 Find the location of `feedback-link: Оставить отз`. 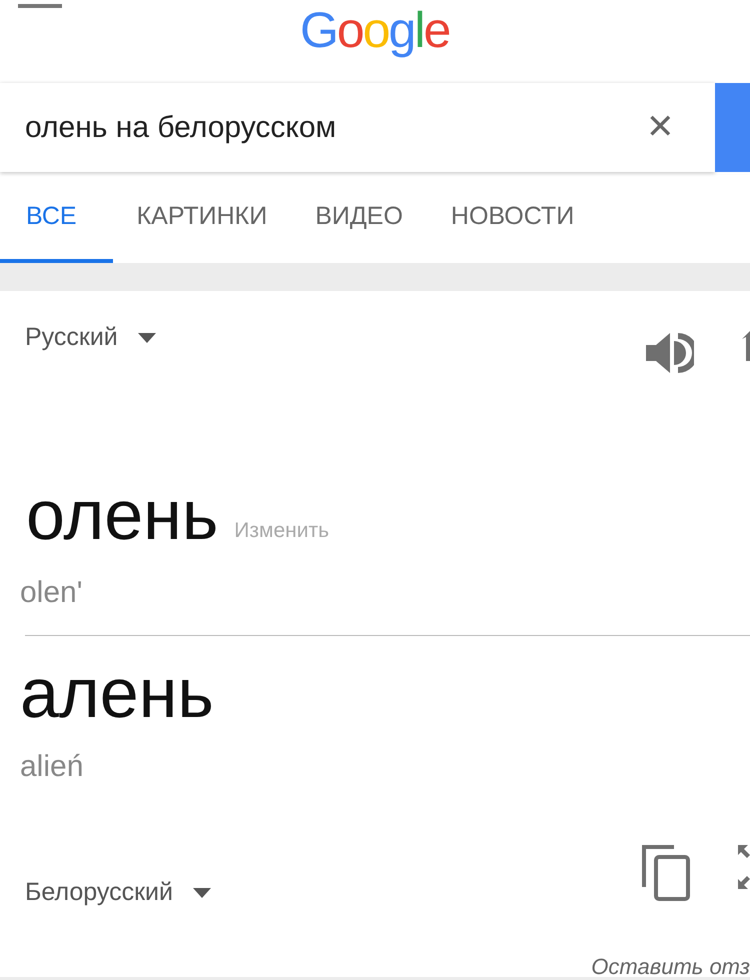

feedback-link: Оставить отз is located at coordinates (670, 965).